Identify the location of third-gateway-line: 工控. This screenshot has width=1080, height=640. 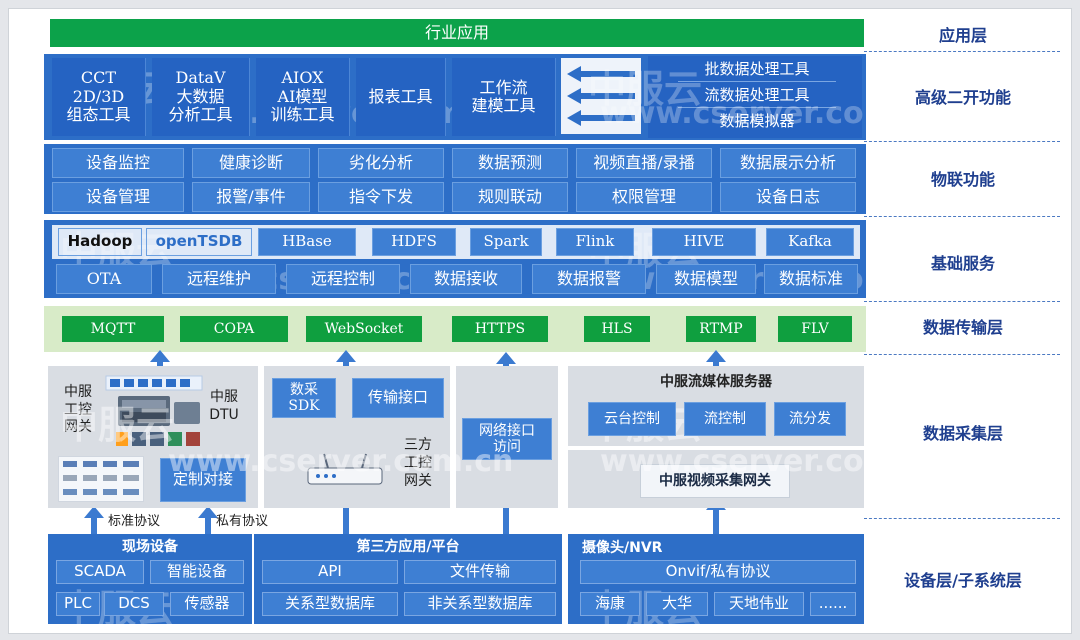
(418, 463).